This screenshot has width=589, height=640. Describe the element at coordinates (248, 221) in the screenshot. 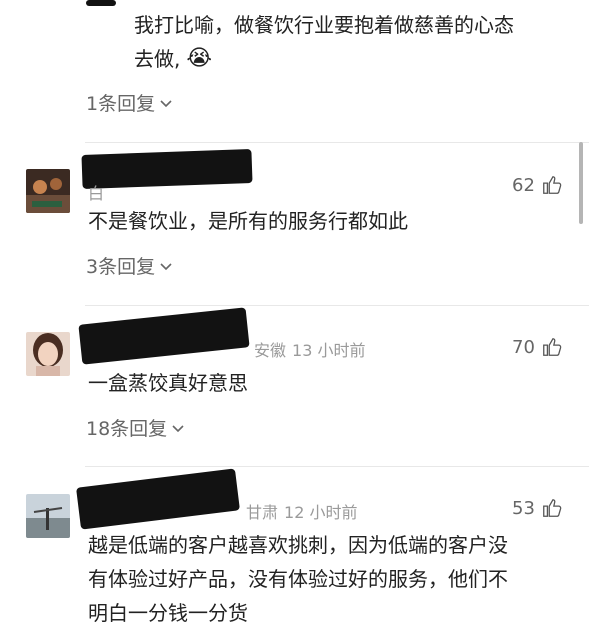

I see `comment-text: 不是餐饮业，是所有的服务行都如此` at that location.